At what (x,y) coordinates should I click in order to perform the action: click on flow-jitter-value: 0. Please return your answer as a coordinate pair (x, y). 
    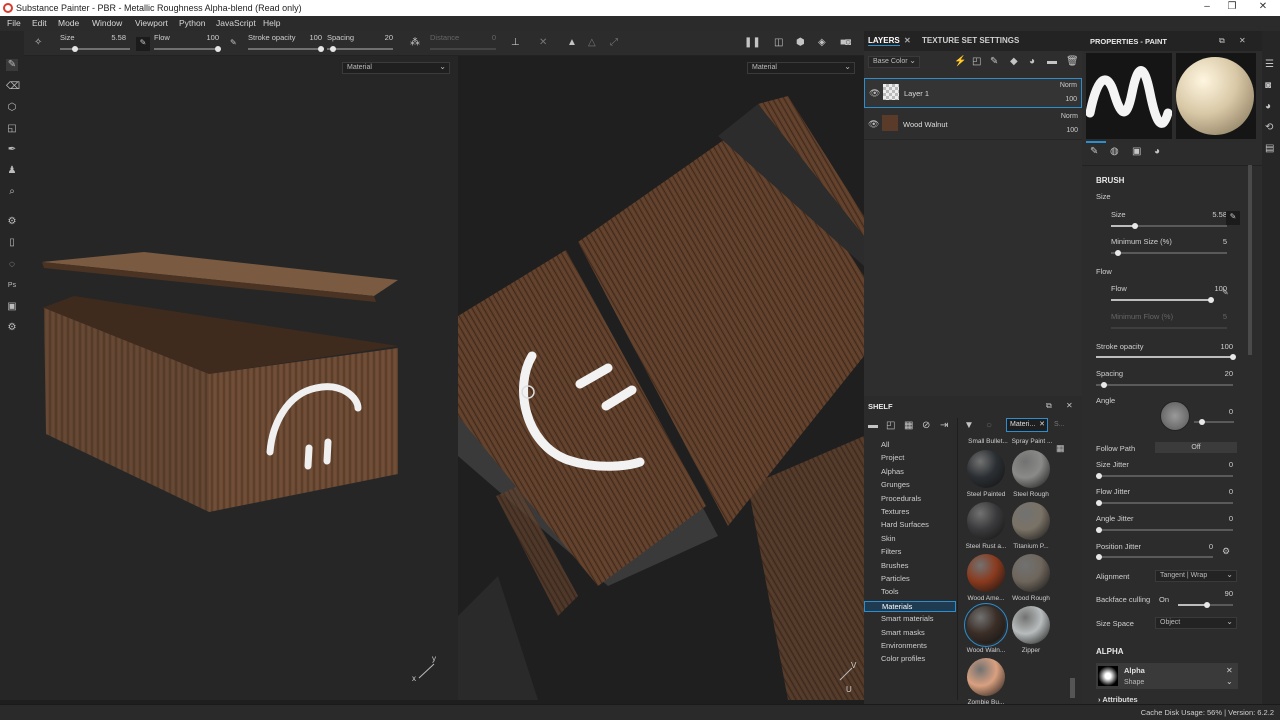
    Looking at the image, I should click on (1218, 491).